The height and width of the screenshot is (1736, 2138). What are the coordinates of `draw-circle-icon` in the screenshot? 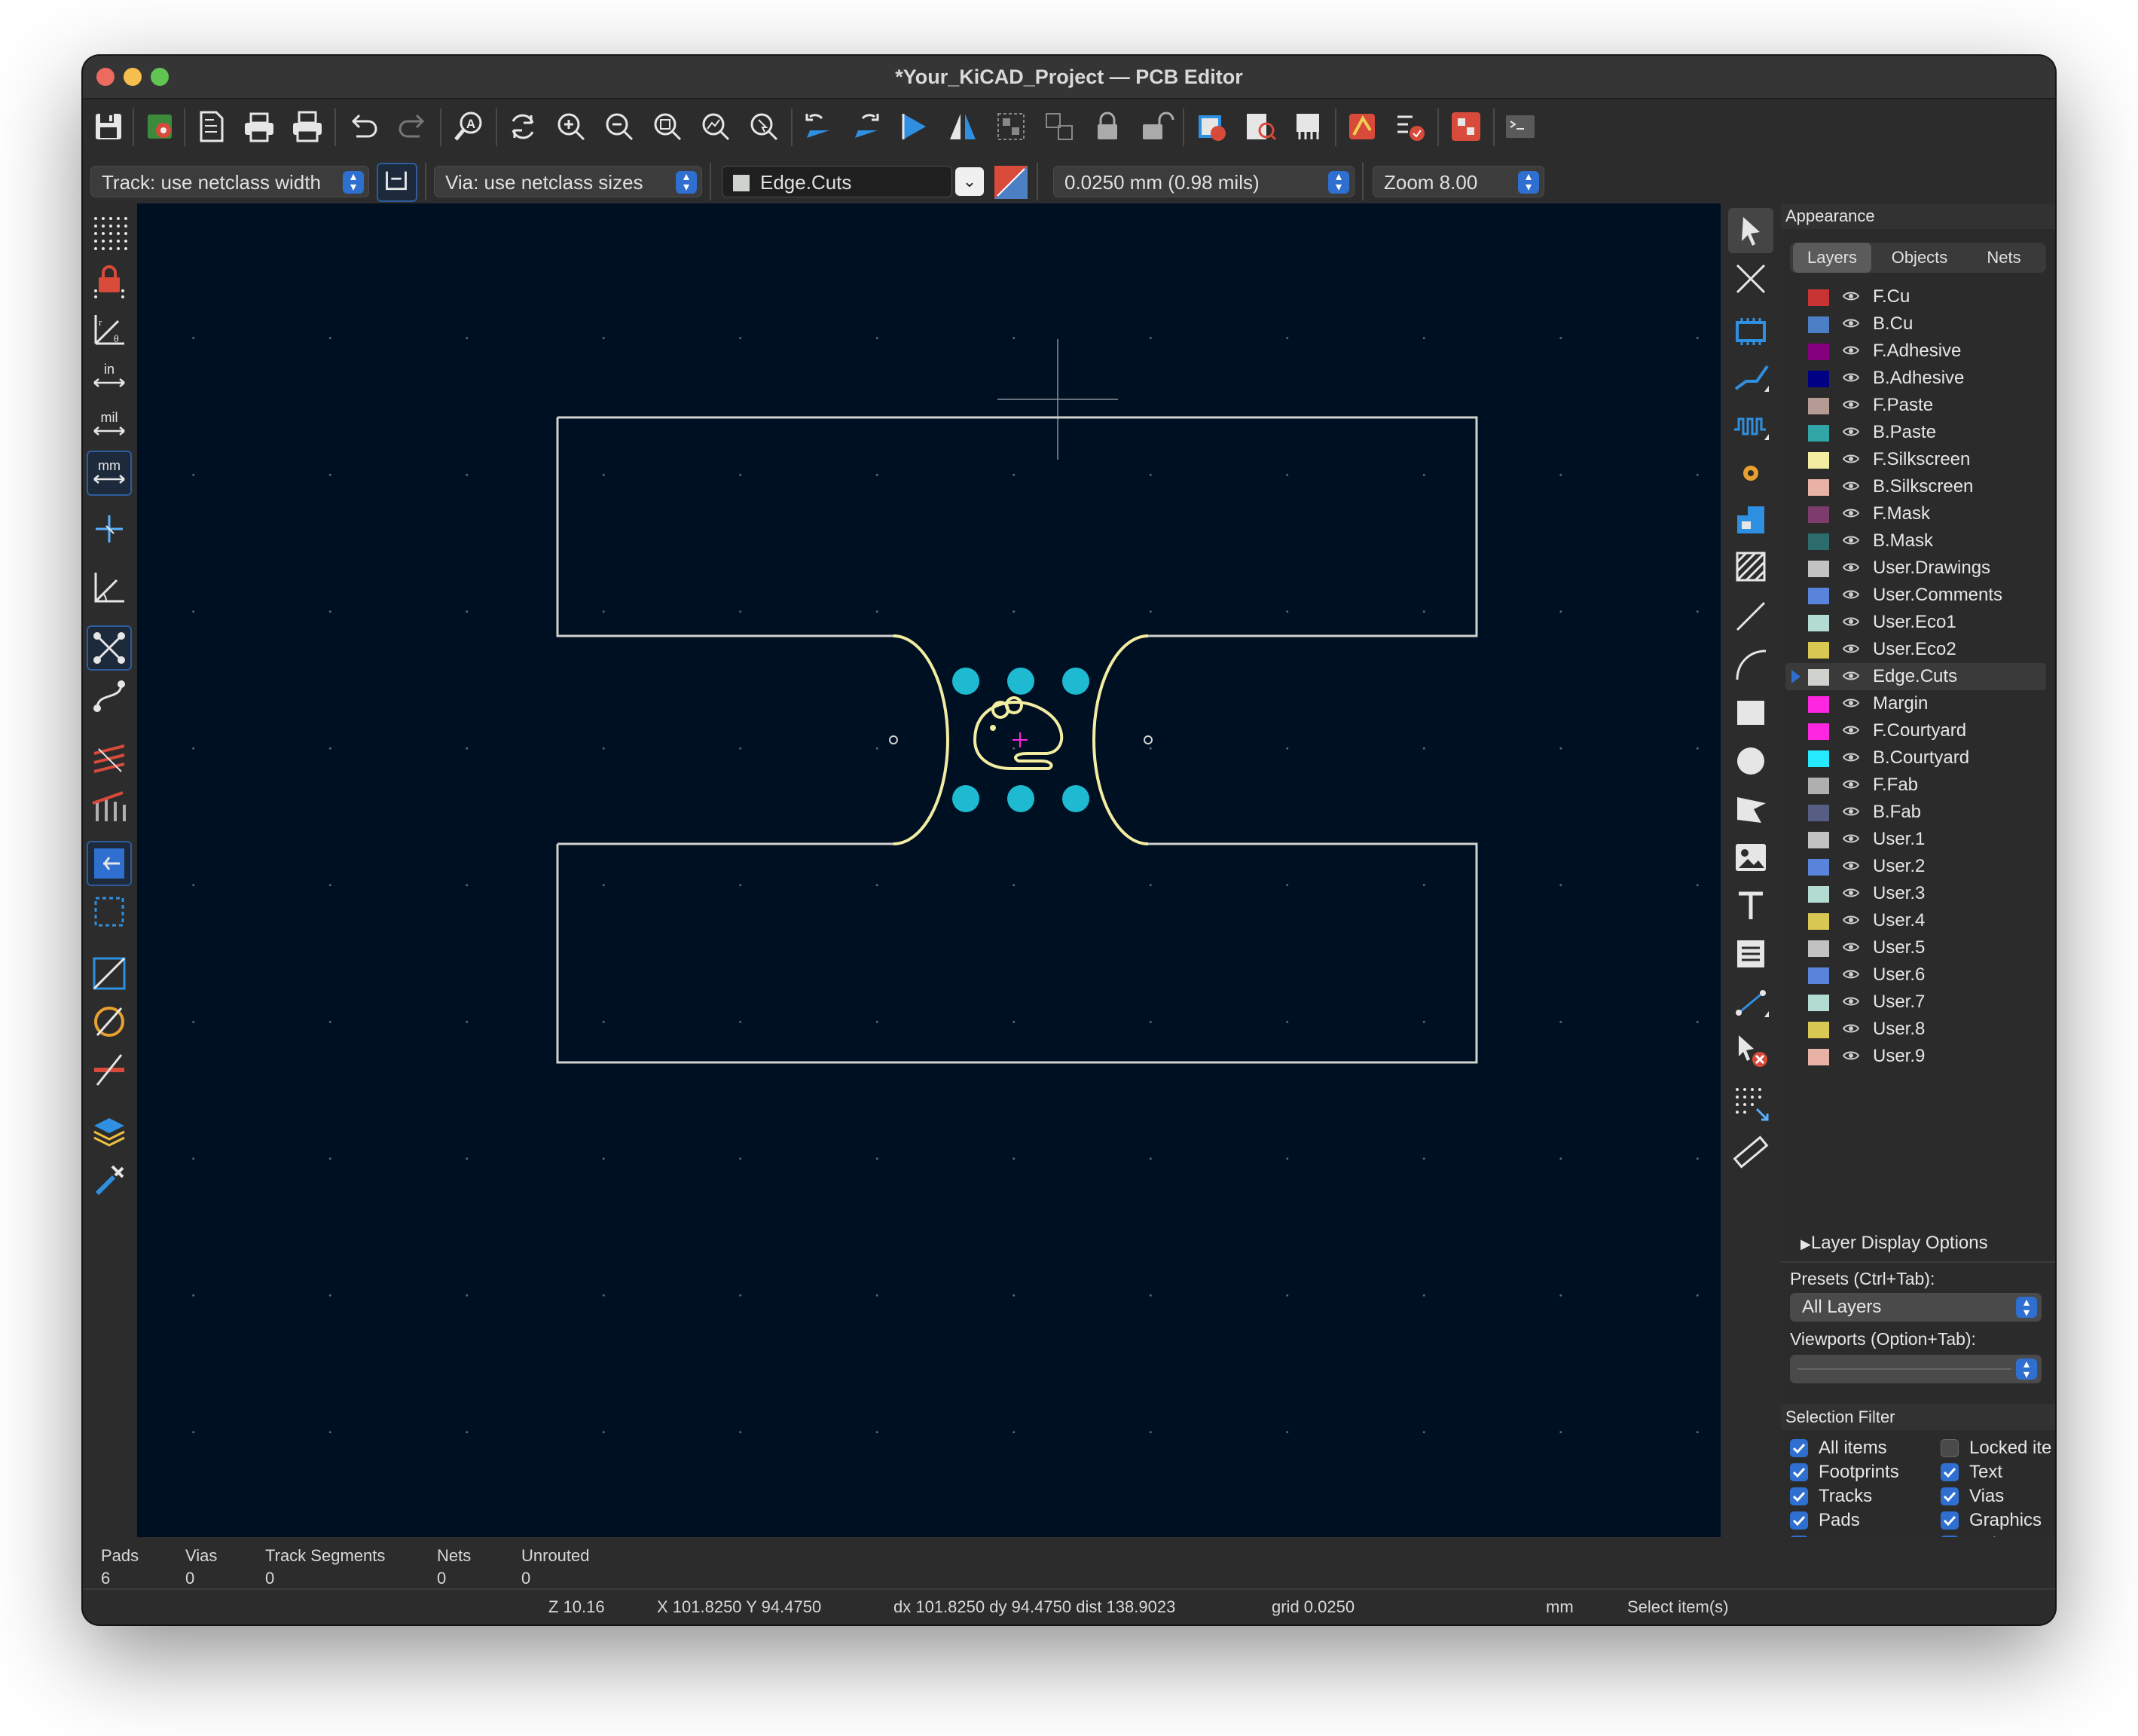 It's located at (1750, 761).